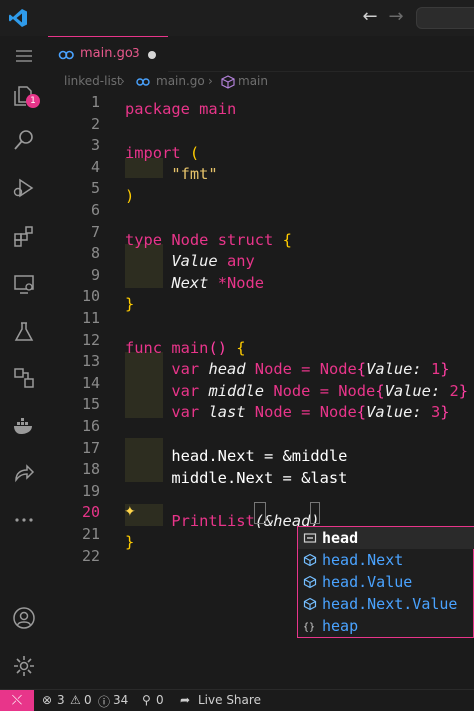 The image size is (474, 711). Describe the element at coordinates (253, 81) in the screenshot. I see `breadcrumb-symbol: main` at that location.